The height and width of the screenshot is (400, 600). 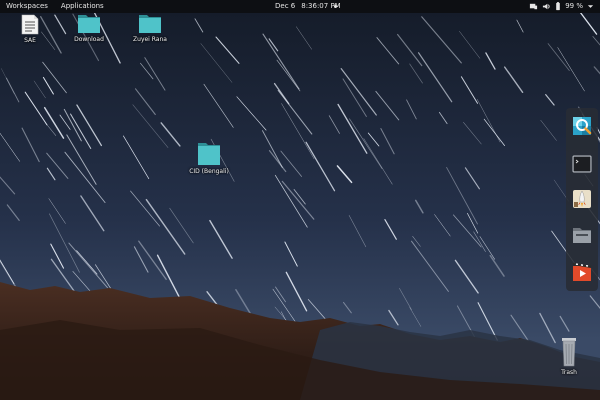 What do you see at coordinates (574, 6) in the screenshot?
I see `battery-percentage: 99 %` at bounding box center [574, 6].